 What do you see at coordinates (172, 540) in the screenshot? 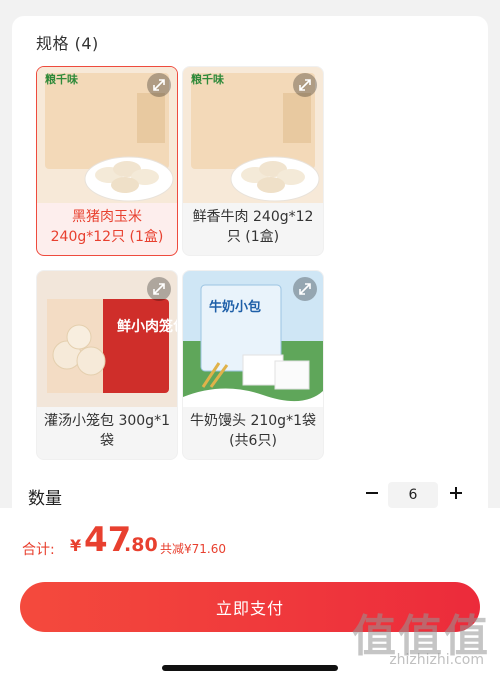
I see `order-total: 合计: ¥ 47 .80 共减¥71.60` at bounding box center [172, 540].